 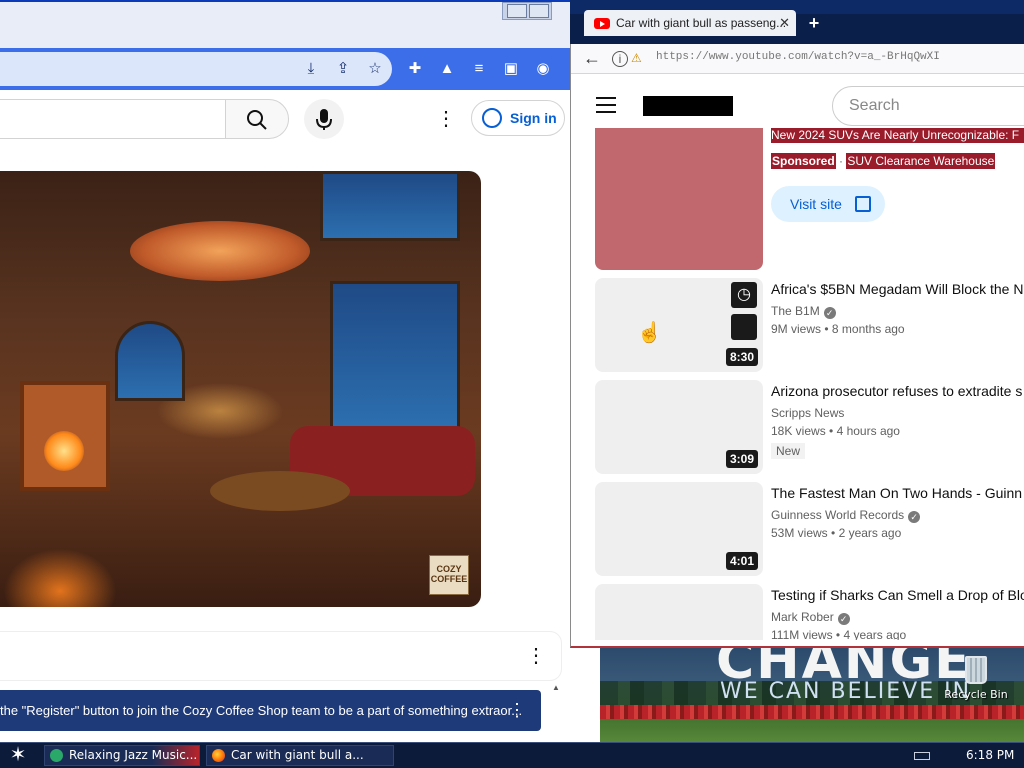 What do you see at coordinates (113, 119) in the screenshot?
I see `left-search-input` at bounding box center [113, 119].